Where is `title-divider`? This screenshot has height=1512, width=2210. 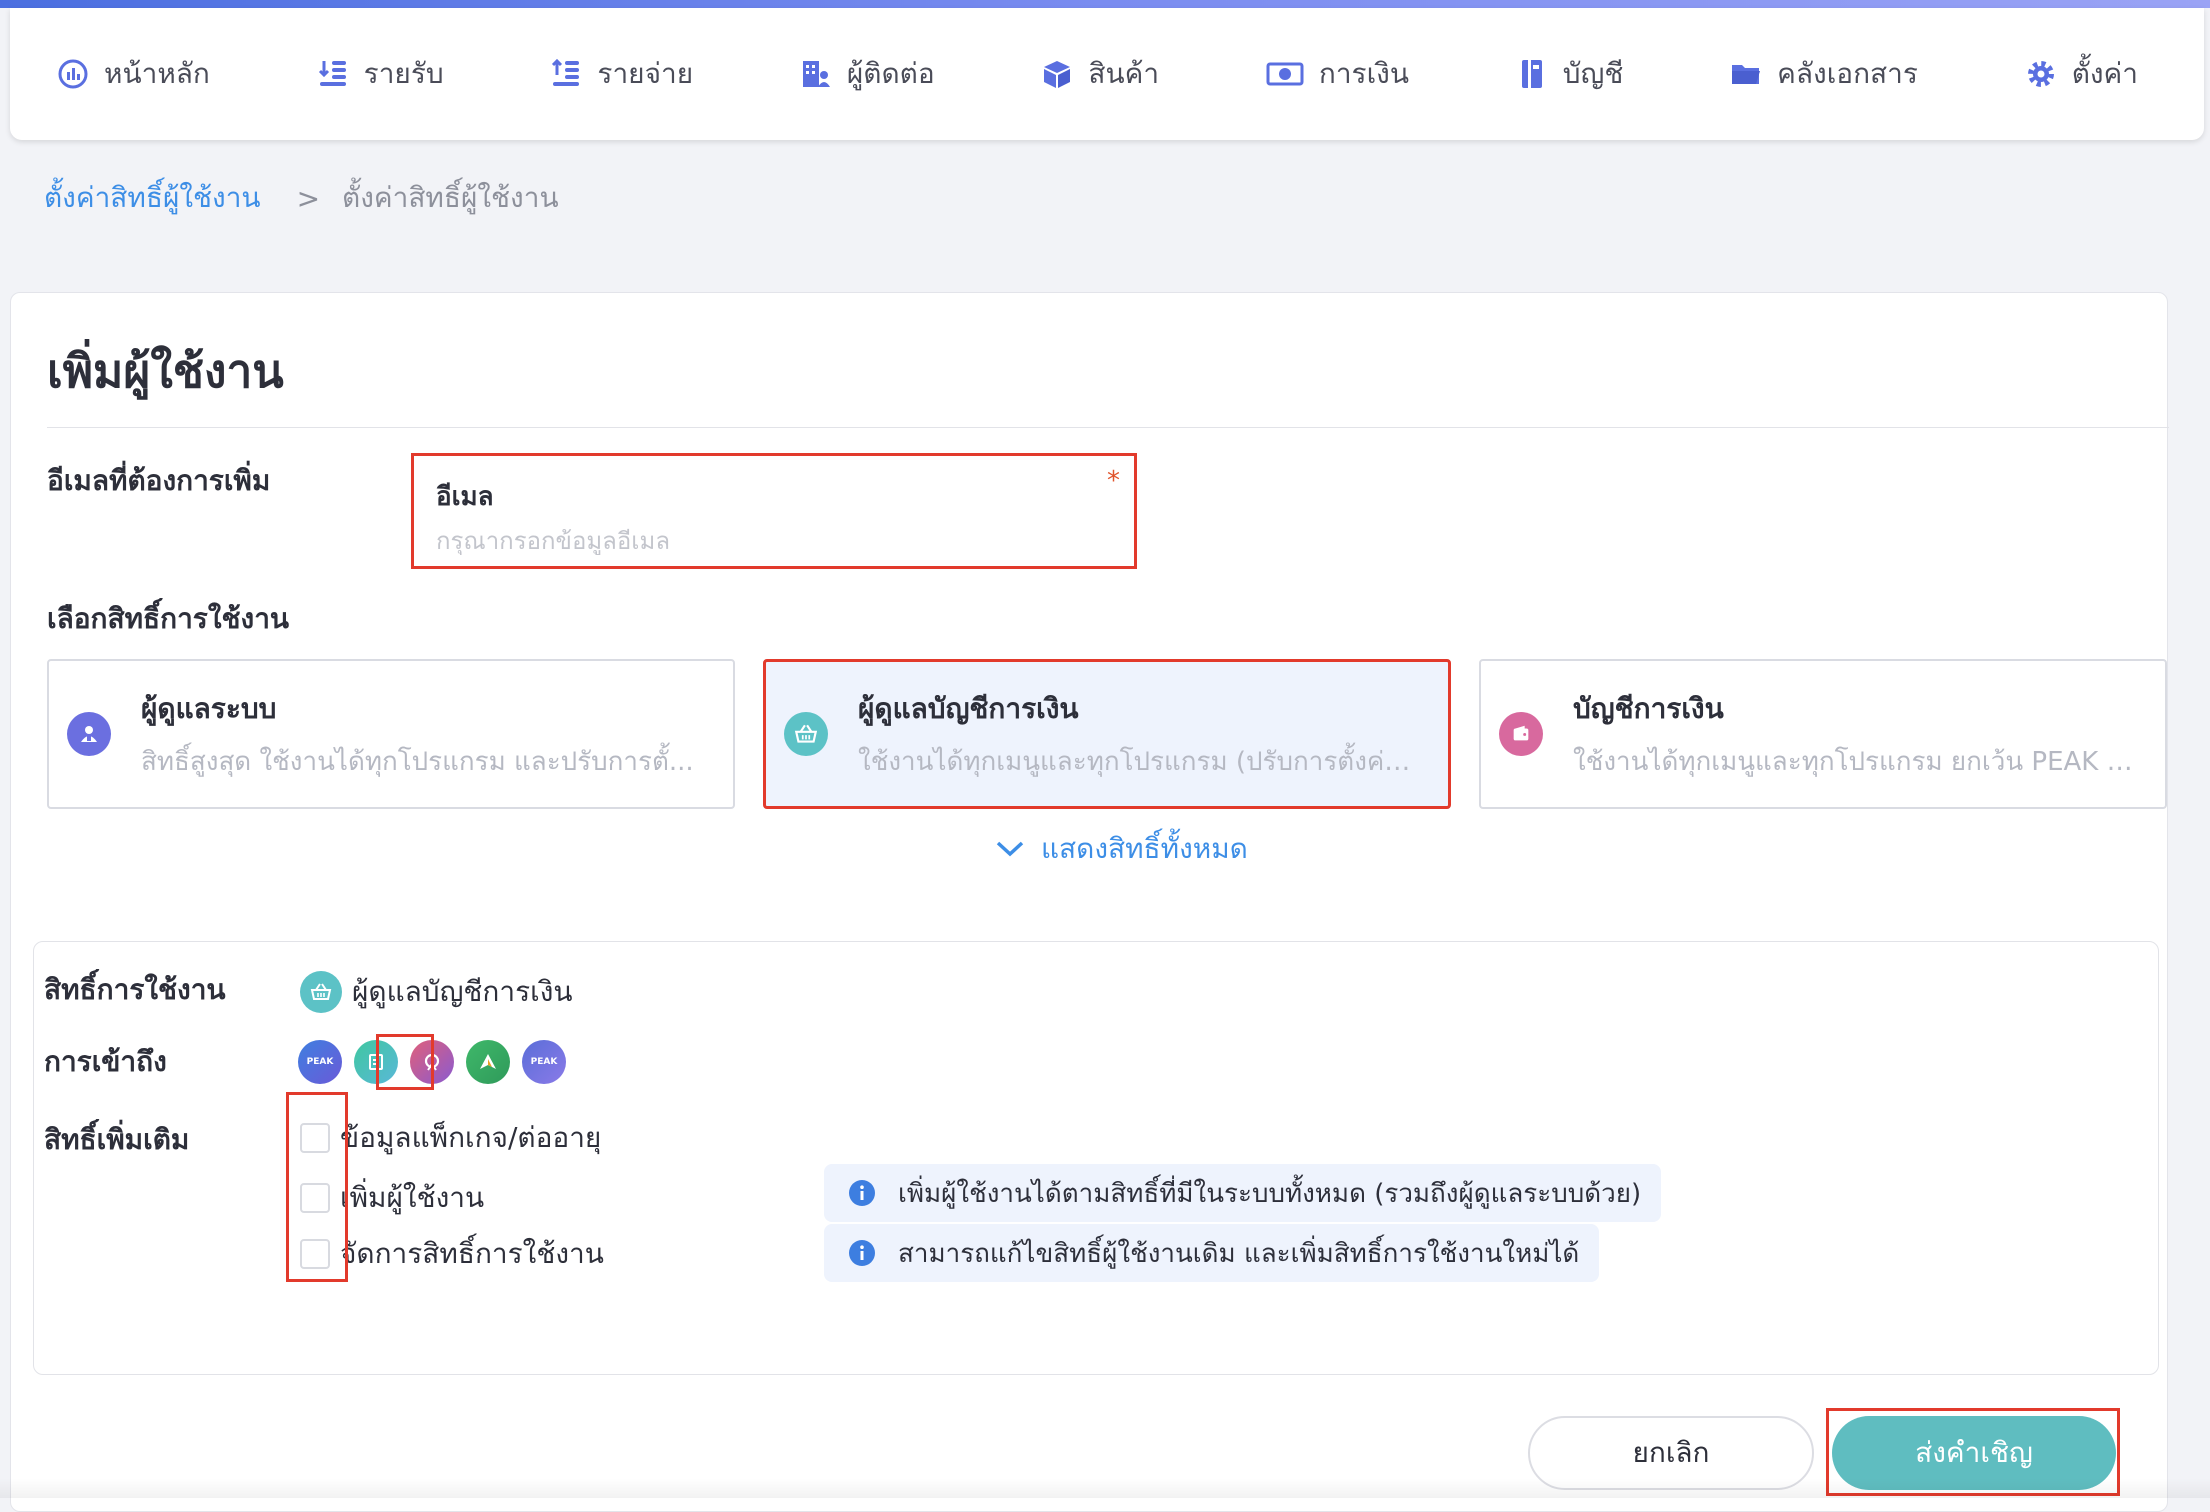
title-divider is located at coordinates (1108, 427).